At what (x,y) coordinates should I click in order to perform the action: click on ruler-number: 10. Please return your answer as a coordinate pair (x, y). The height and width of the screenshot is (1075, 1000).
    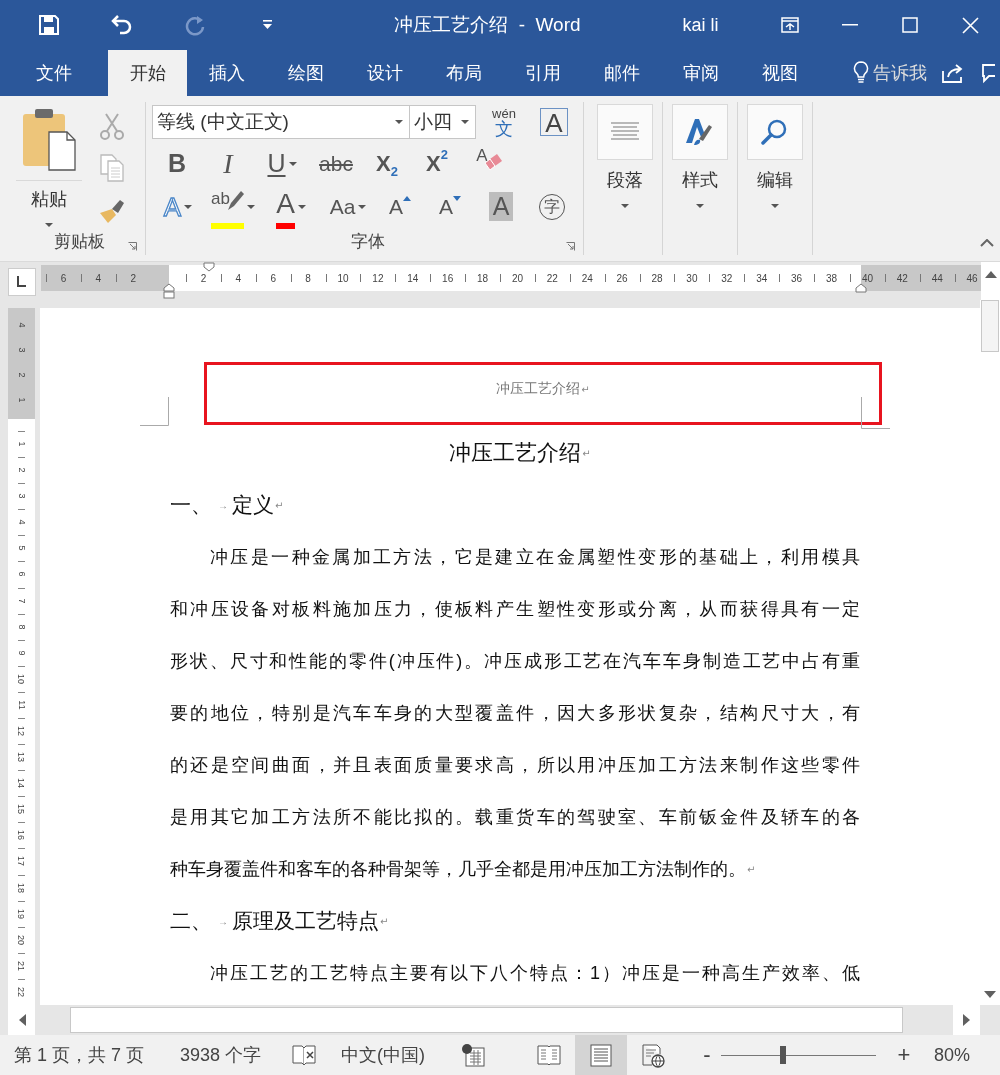
    Looking at the image, I should click on (21, 678).